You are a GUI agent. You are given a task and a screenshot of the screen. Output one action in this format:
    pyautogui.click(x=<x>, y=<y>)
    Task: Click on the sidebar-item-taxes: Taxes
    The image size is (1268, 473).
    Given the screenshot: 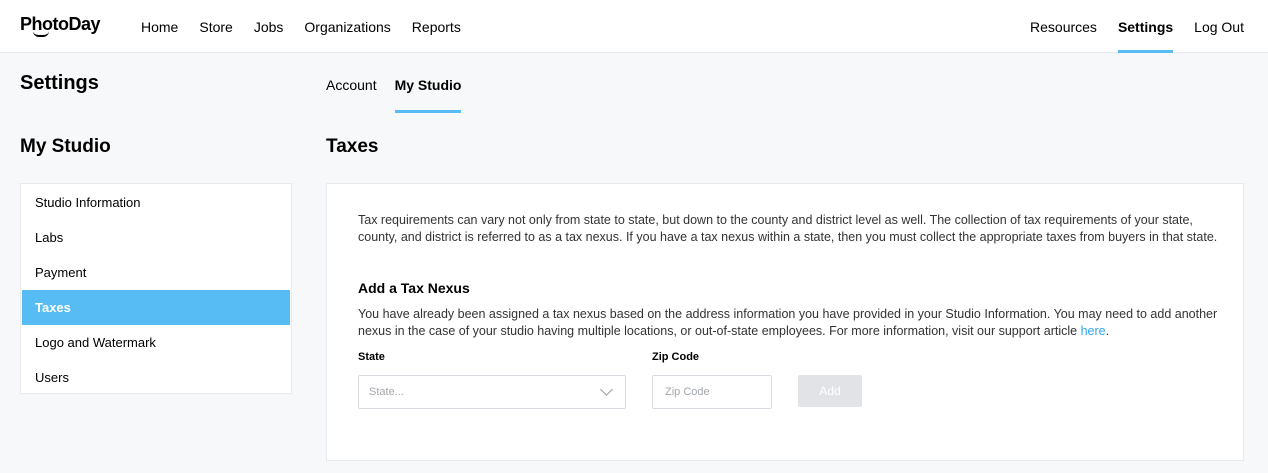 What is the action you would take?
    pyautogui.click(x=156, y=307)
    